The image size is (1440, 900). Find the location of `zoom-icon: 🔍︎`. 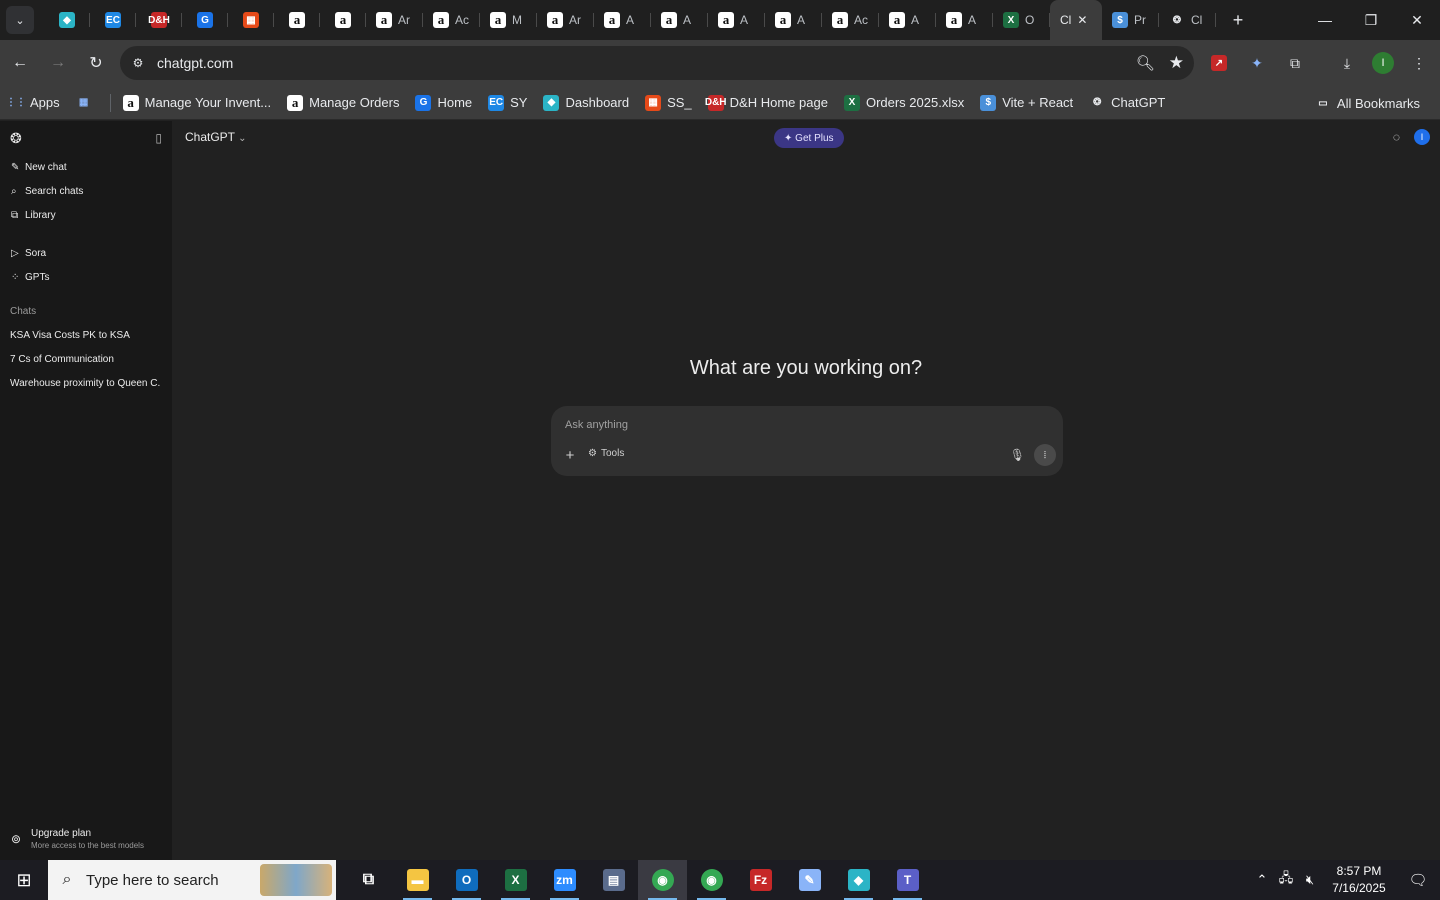

zoom-icon: 🔍︎ is located at coordinates (1145, 63).